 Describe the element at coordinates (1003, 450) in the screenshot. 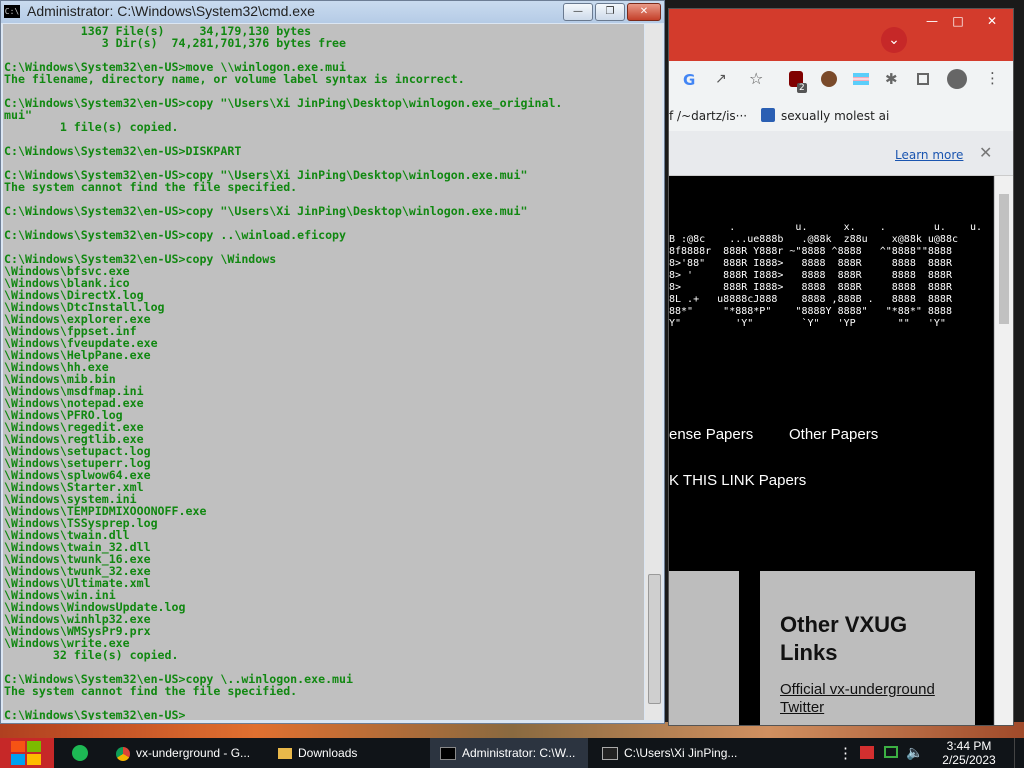

I see `page-scrollbar` at that location.